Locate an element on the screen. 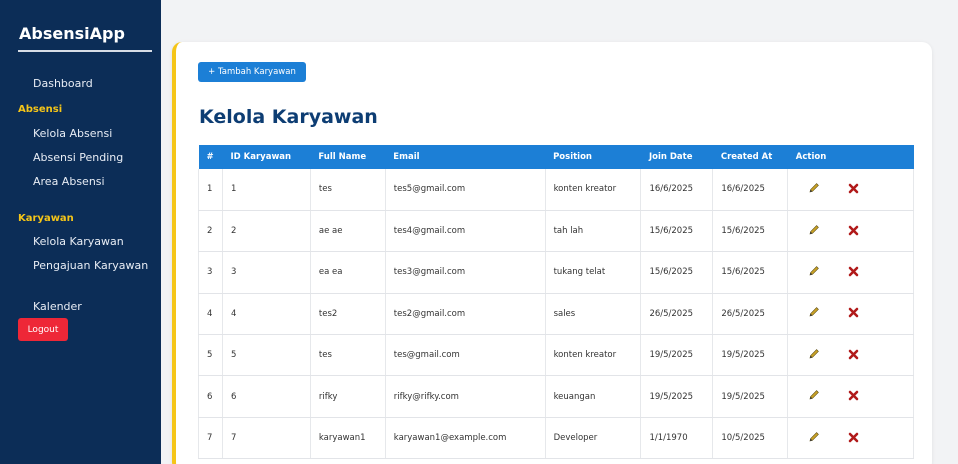 The width and height of the screenshot is (958, 464). sidebar-item-pengajuan-karyawan: Pengajuan Karyawan is located at coordinates (90, 265).